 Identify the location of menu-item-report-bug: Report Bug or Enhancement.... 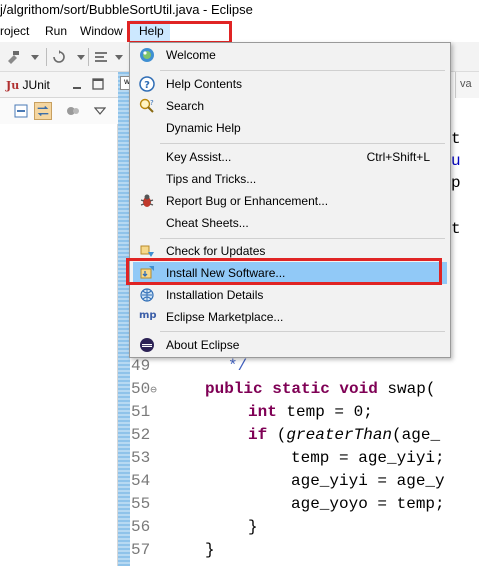
(290, 201).